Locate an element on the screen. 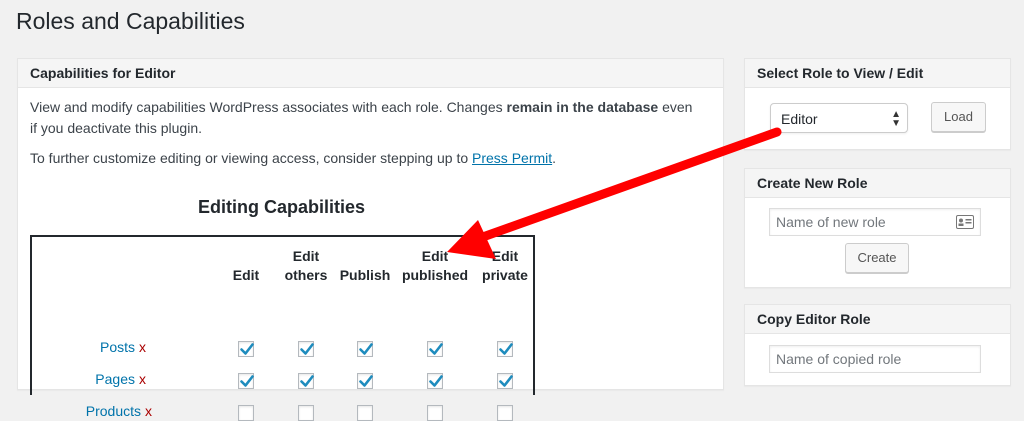 This screenshot has width=1024, height=421. contact-card-icon is located at coordinates (965, 222).